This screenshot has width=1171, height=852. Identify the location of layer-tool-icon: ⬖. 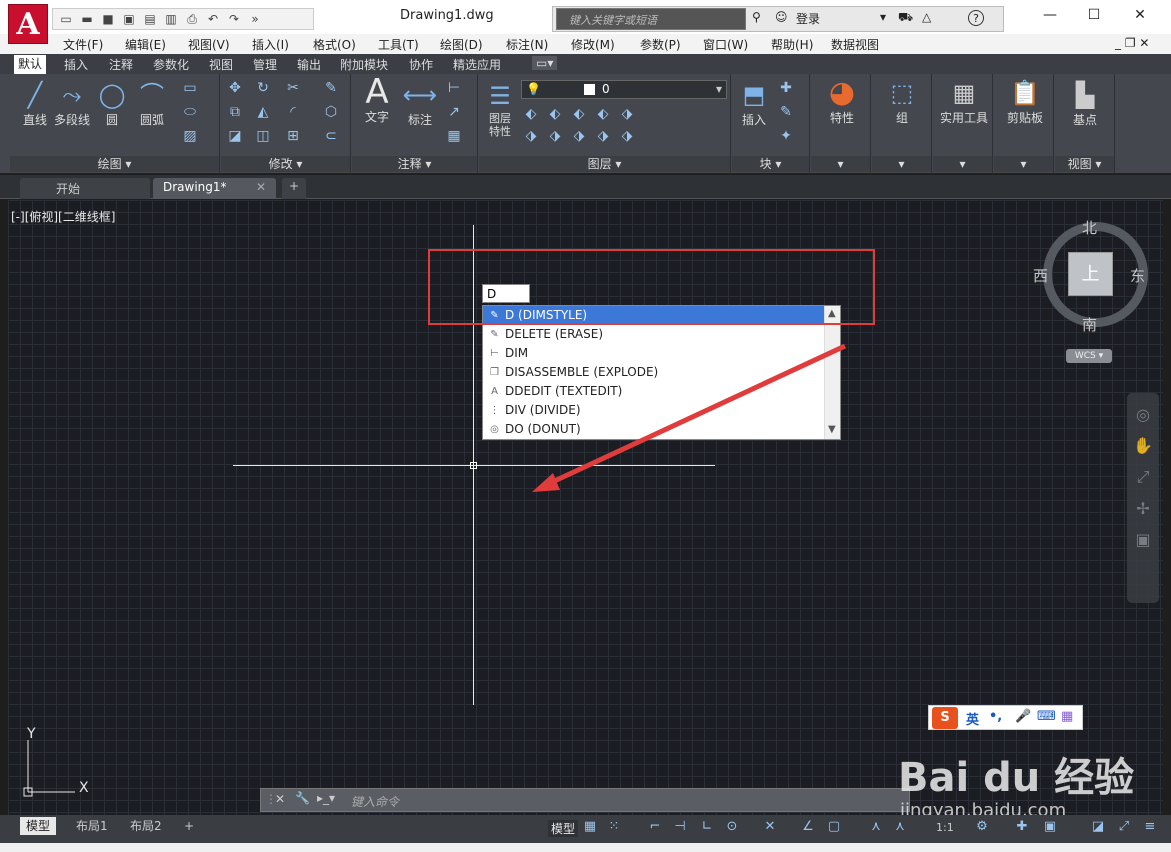
(555, 114).